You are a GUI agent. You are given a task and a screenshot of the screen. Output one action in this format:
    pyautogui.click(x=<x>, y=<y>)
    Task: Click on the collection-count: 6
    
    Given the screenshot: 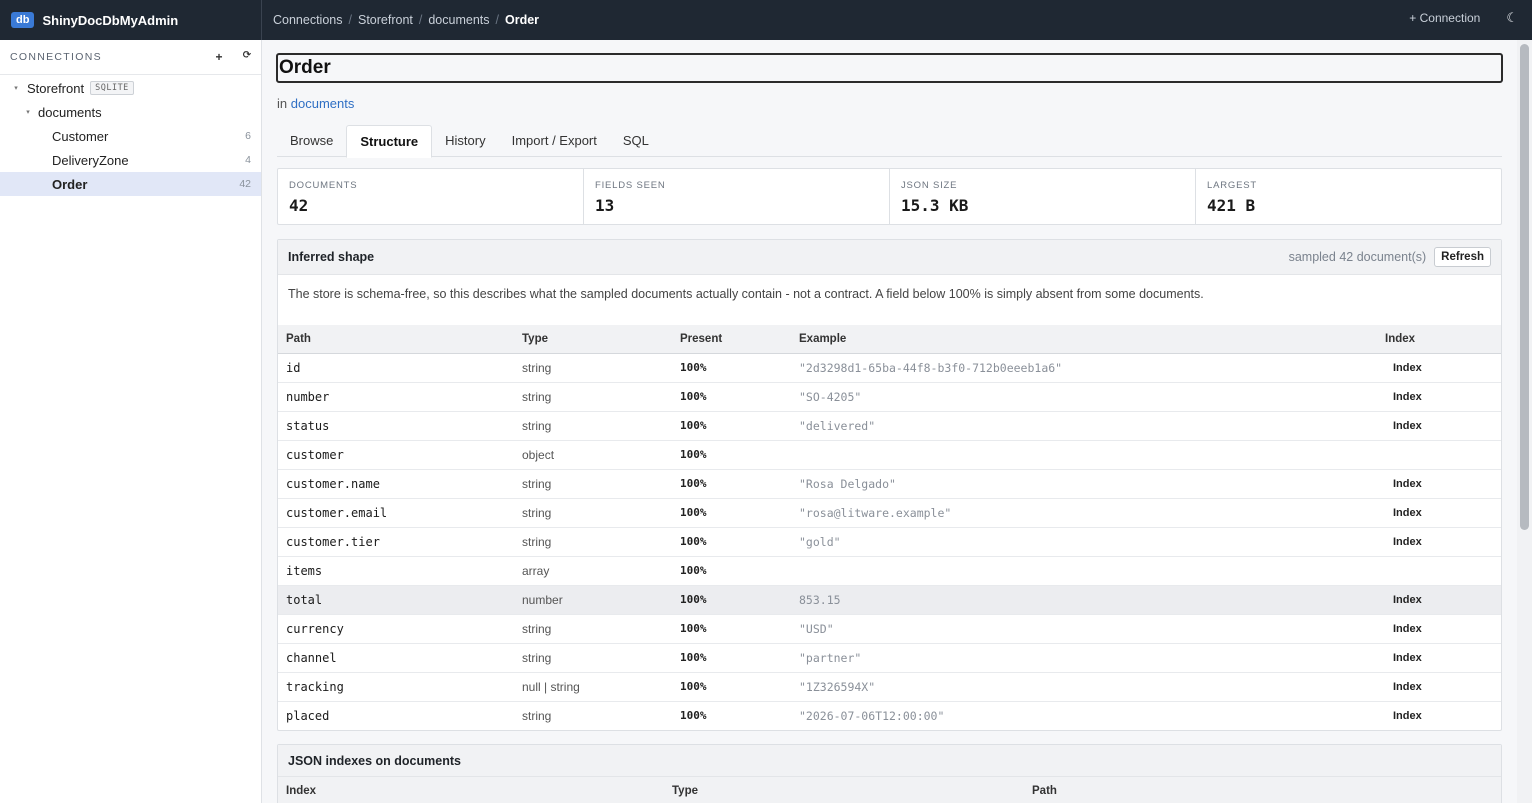 What is the action you would take?
    pyautogui.click(x=248, y=136)
    